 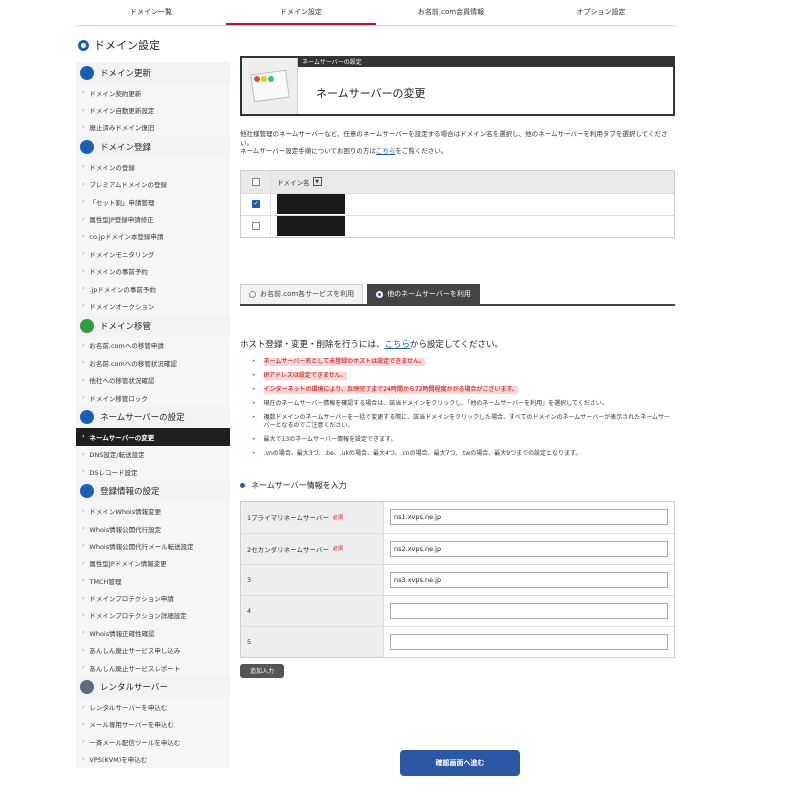 I want to click on tab-onamae-services: お名前.com各サービスを利用, so click(x=302, y=293).